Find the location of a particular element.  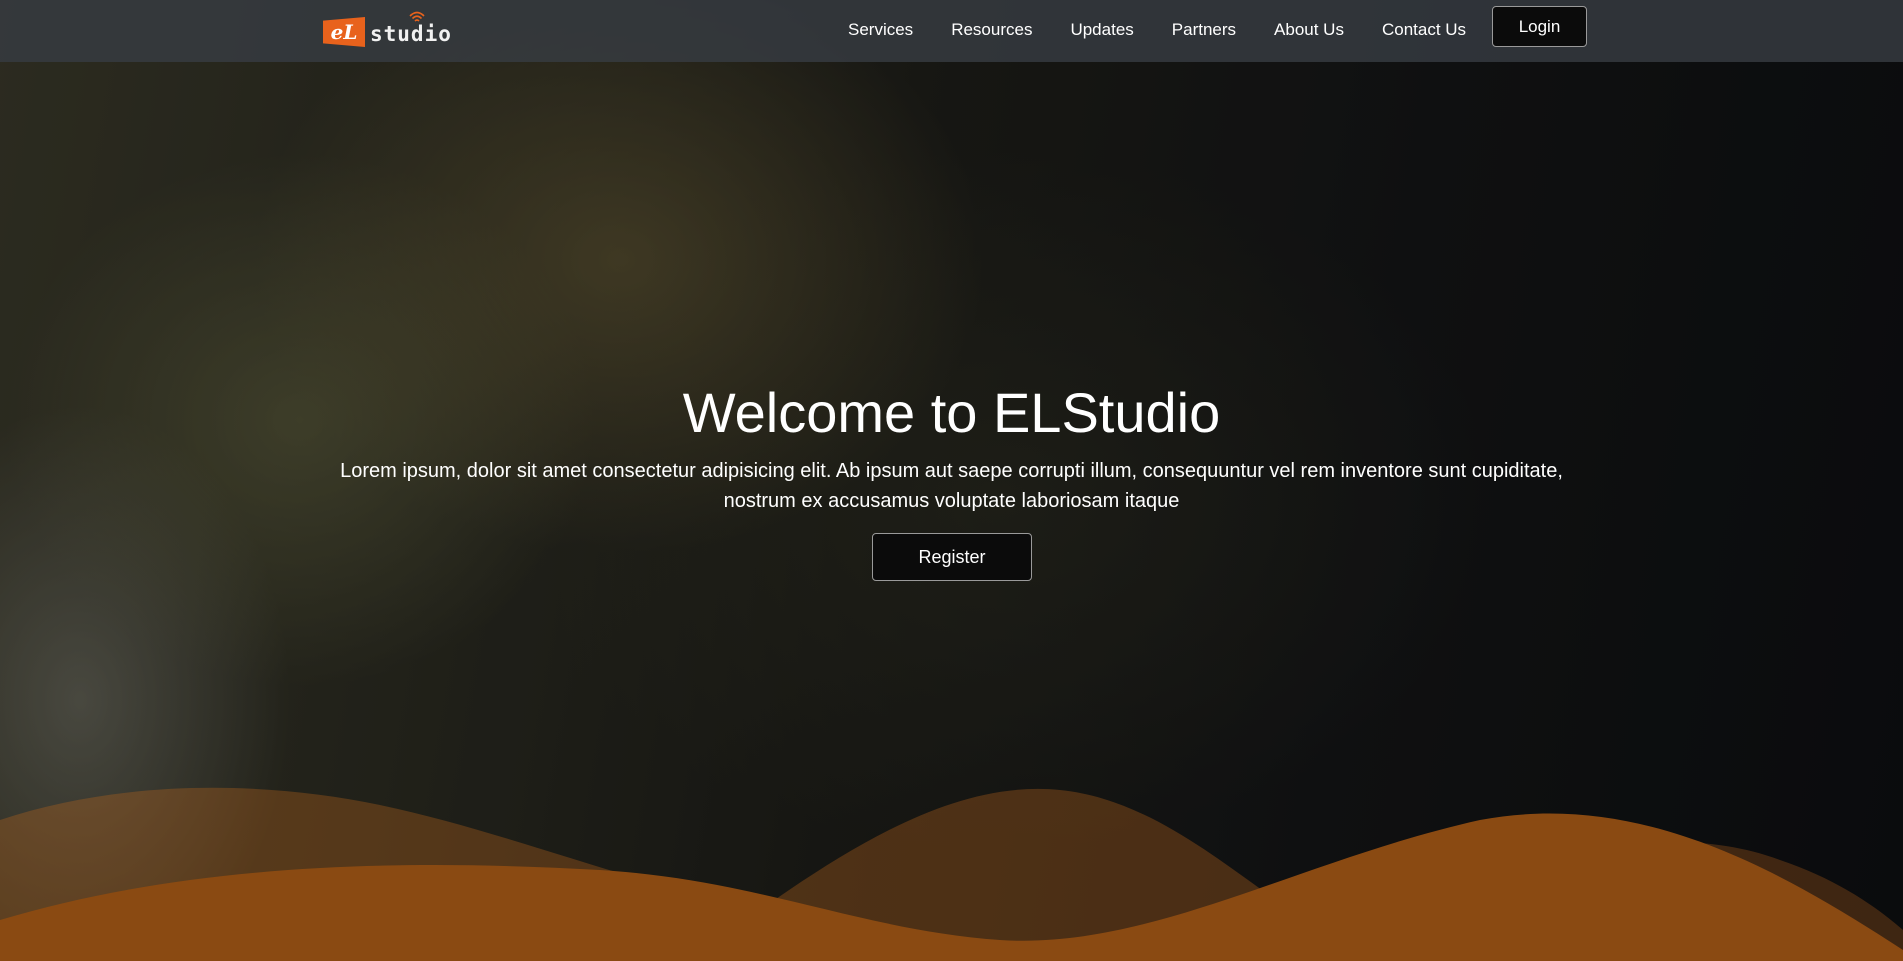

logo-wordmark: studio is located at coordinates (411, 34).